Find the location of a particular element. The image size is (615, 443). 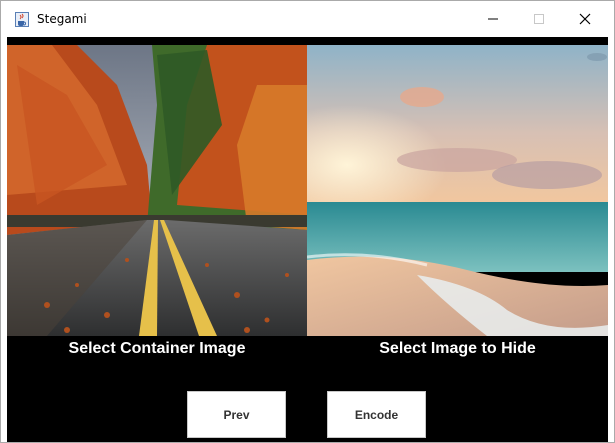

hide-image-caption: Select Image to Hide is located at coordinates (457, 348).